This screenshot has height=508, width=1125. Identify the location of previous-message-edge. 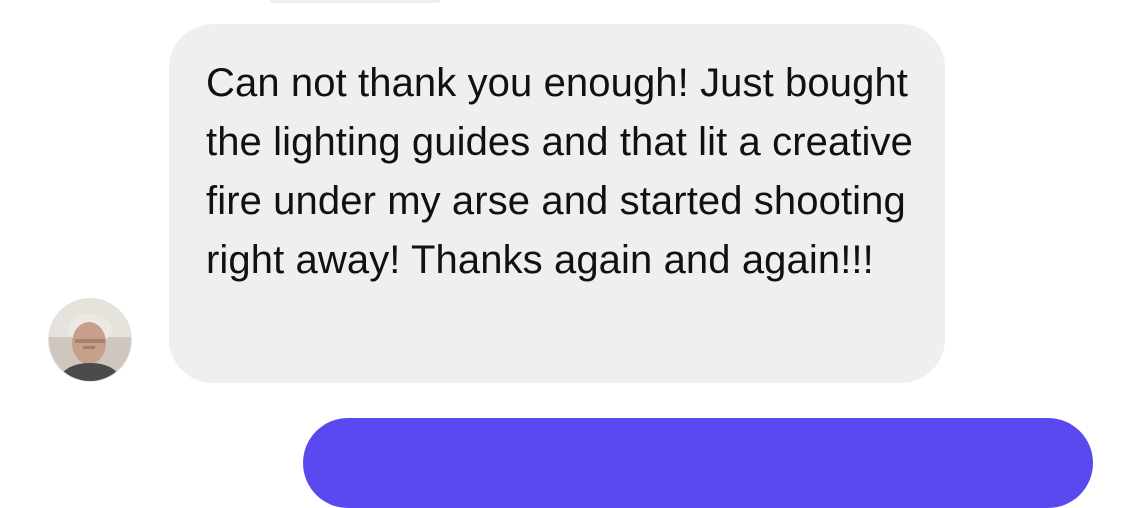
(355, 1).